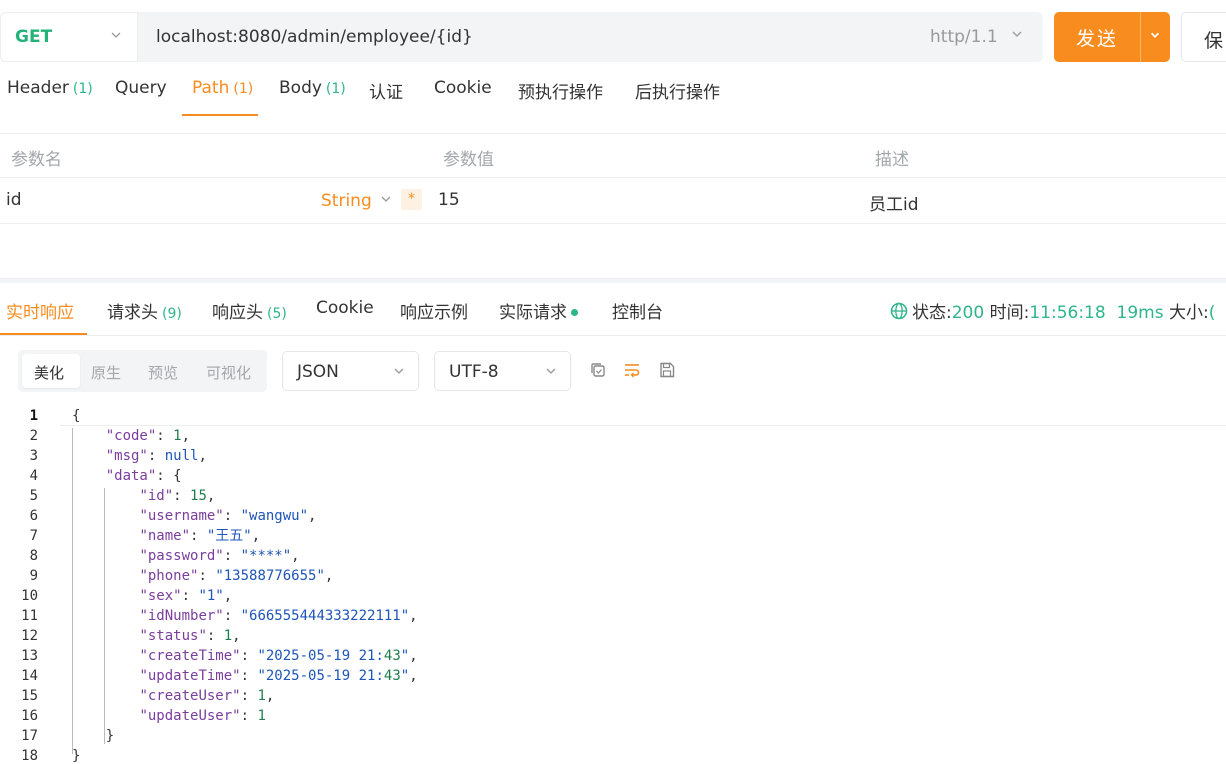 This screenshot has height=764, width=1226. I want to click on tab-count: (5), so click(277, 314).